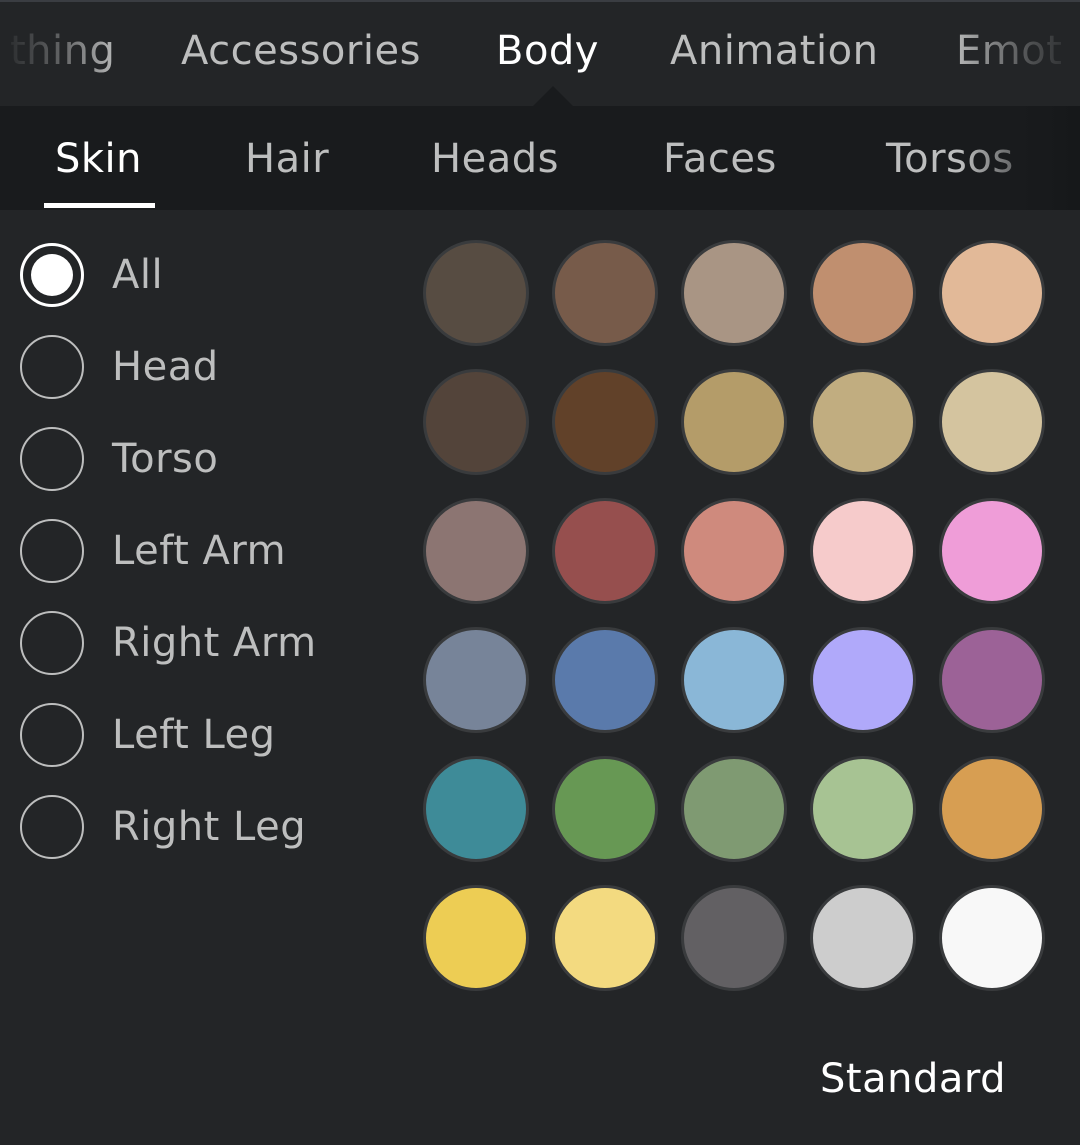  I want to click on radio-item-torso: Torso, so click(190, 459).